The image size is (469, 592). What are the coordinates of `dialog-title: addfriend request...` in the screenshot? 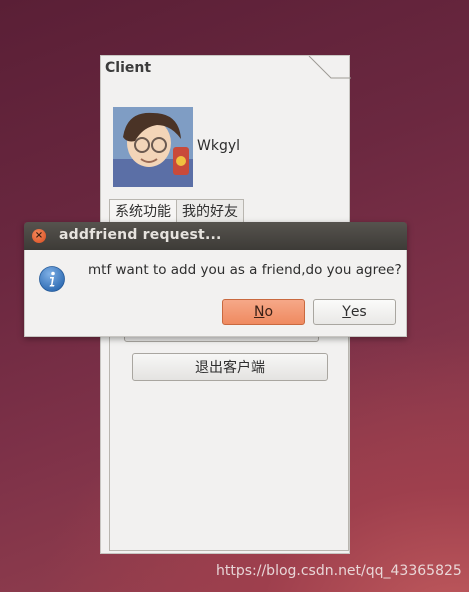 It's located at (140, 235).